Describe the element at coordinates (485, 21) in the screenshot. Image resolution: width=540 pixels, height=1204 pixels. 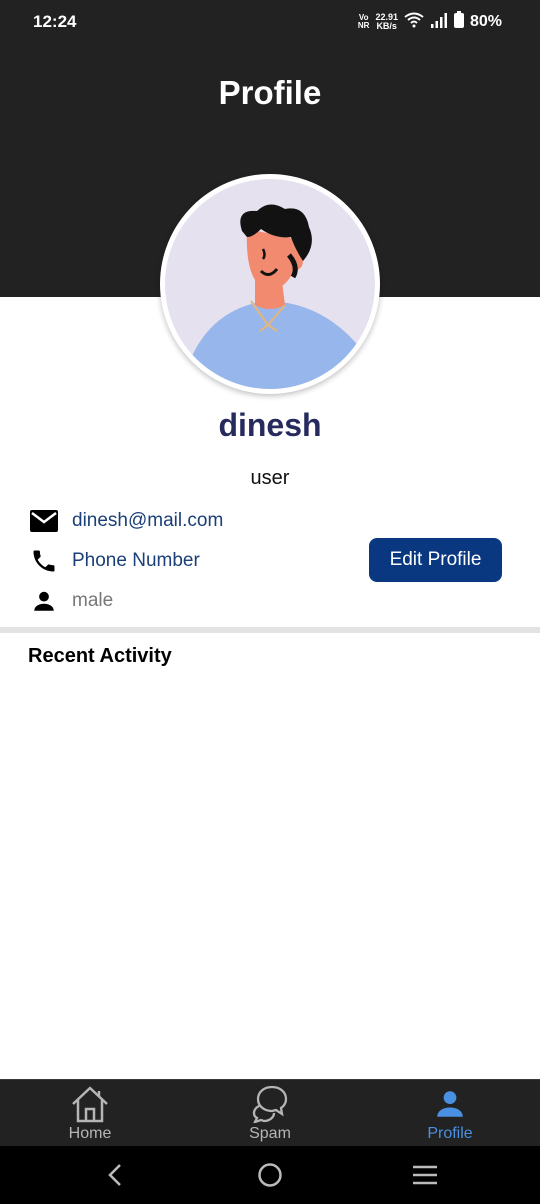
I see `battery-percent: 80%` at that location.